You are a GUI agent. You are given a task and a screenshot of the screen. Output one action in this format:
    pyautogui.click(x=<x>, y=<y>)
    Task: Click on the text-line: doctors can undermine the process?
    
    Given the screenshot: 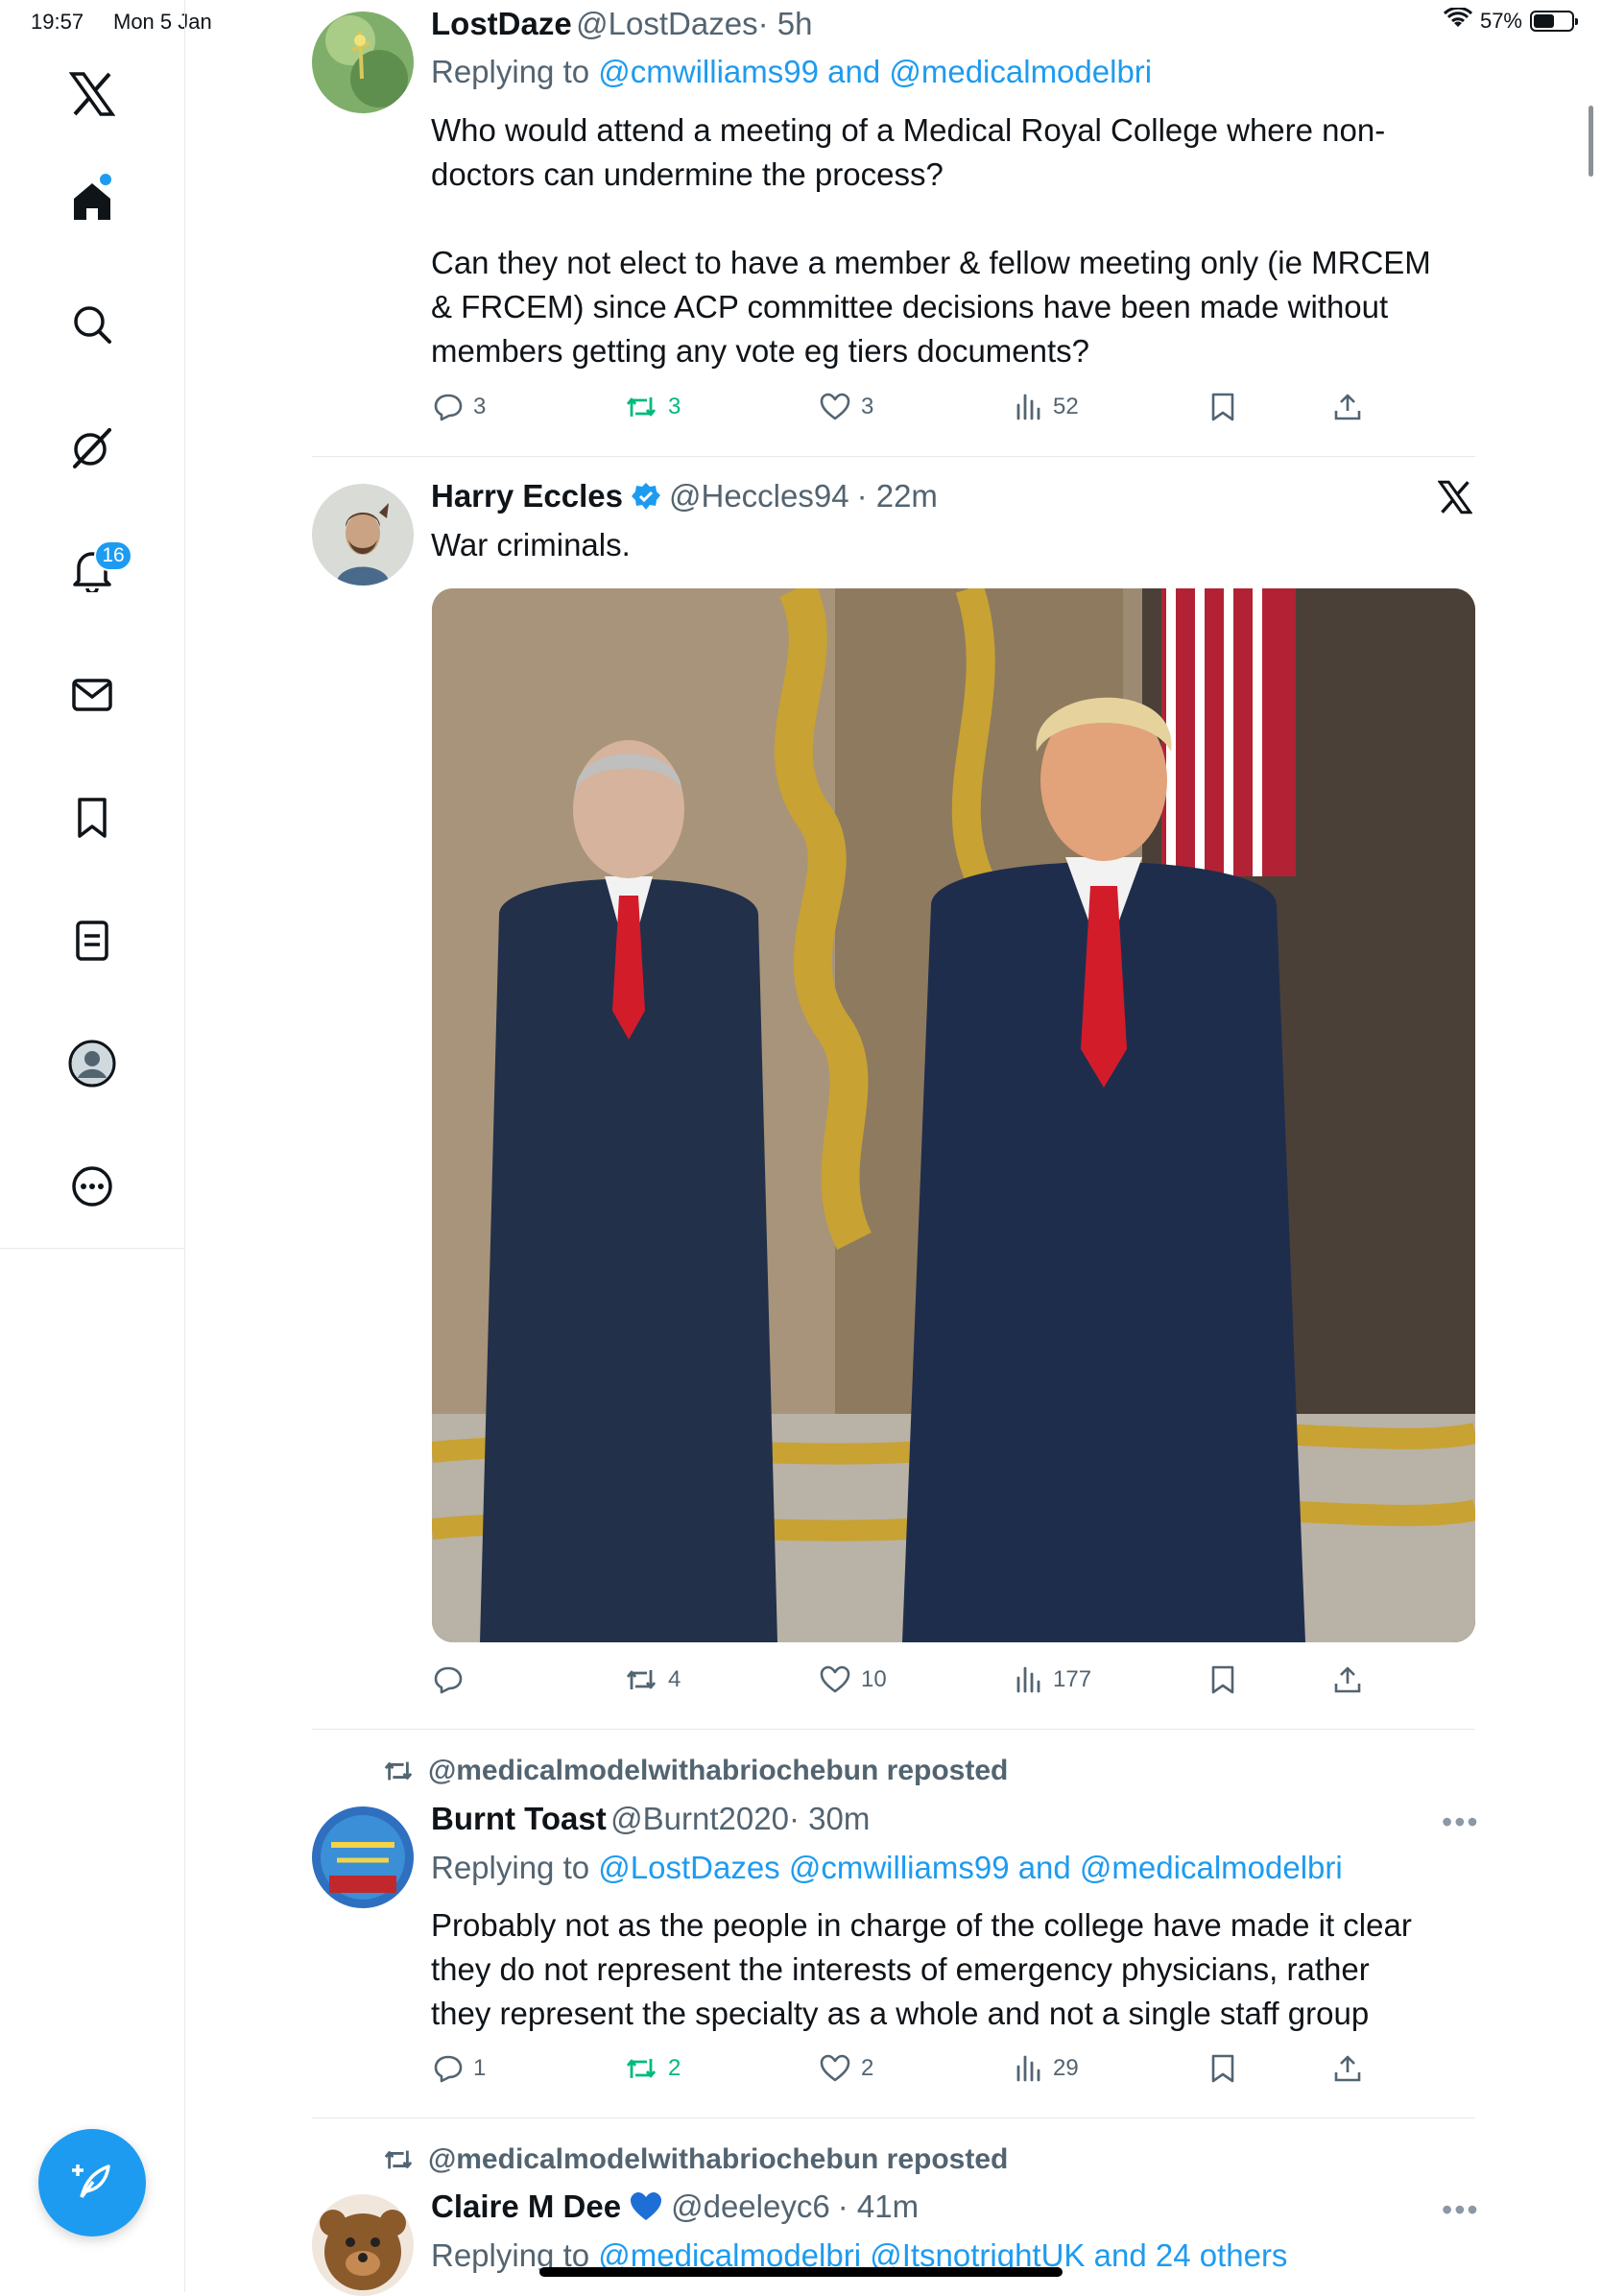 What is the action you would take?
    pyautogui.click(x=688, y=174)
    